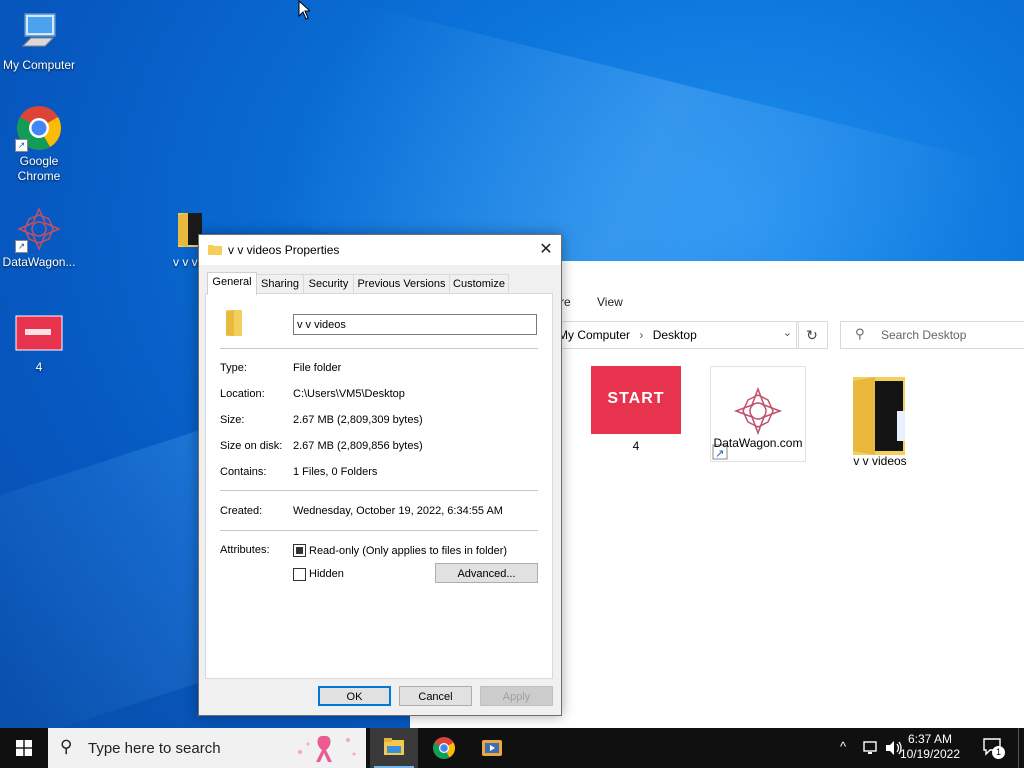  Describe the element at coordinates (516, 696) in the screenshot. I see `apply-button: Apply` at that location.